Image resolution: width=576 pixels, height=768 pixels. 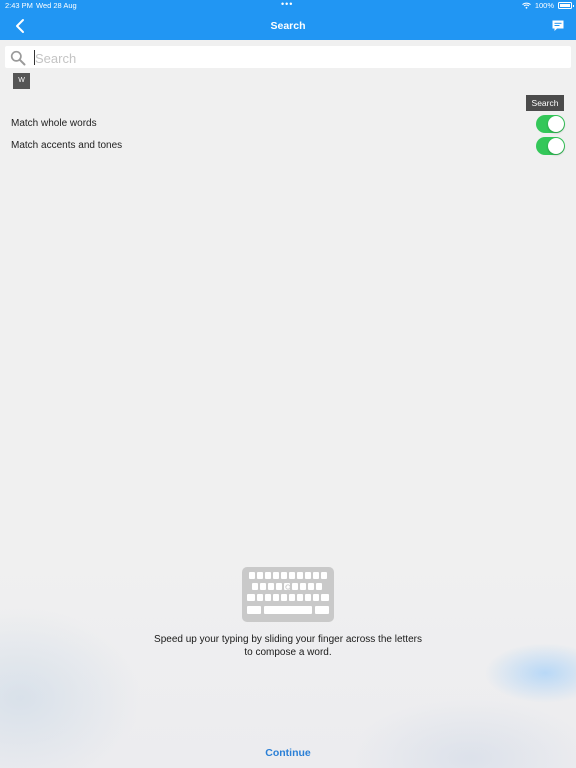 I want to click on keyboard-toggle-button: W, so click(x=21, y=81).